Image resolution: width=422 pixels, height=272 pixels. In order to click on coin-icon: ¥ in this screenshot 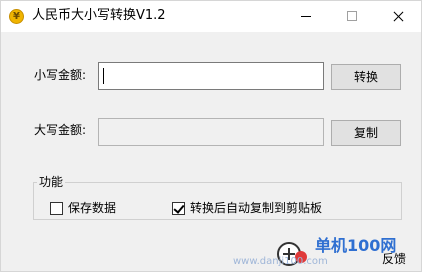, I will do `click(16, 16)`.